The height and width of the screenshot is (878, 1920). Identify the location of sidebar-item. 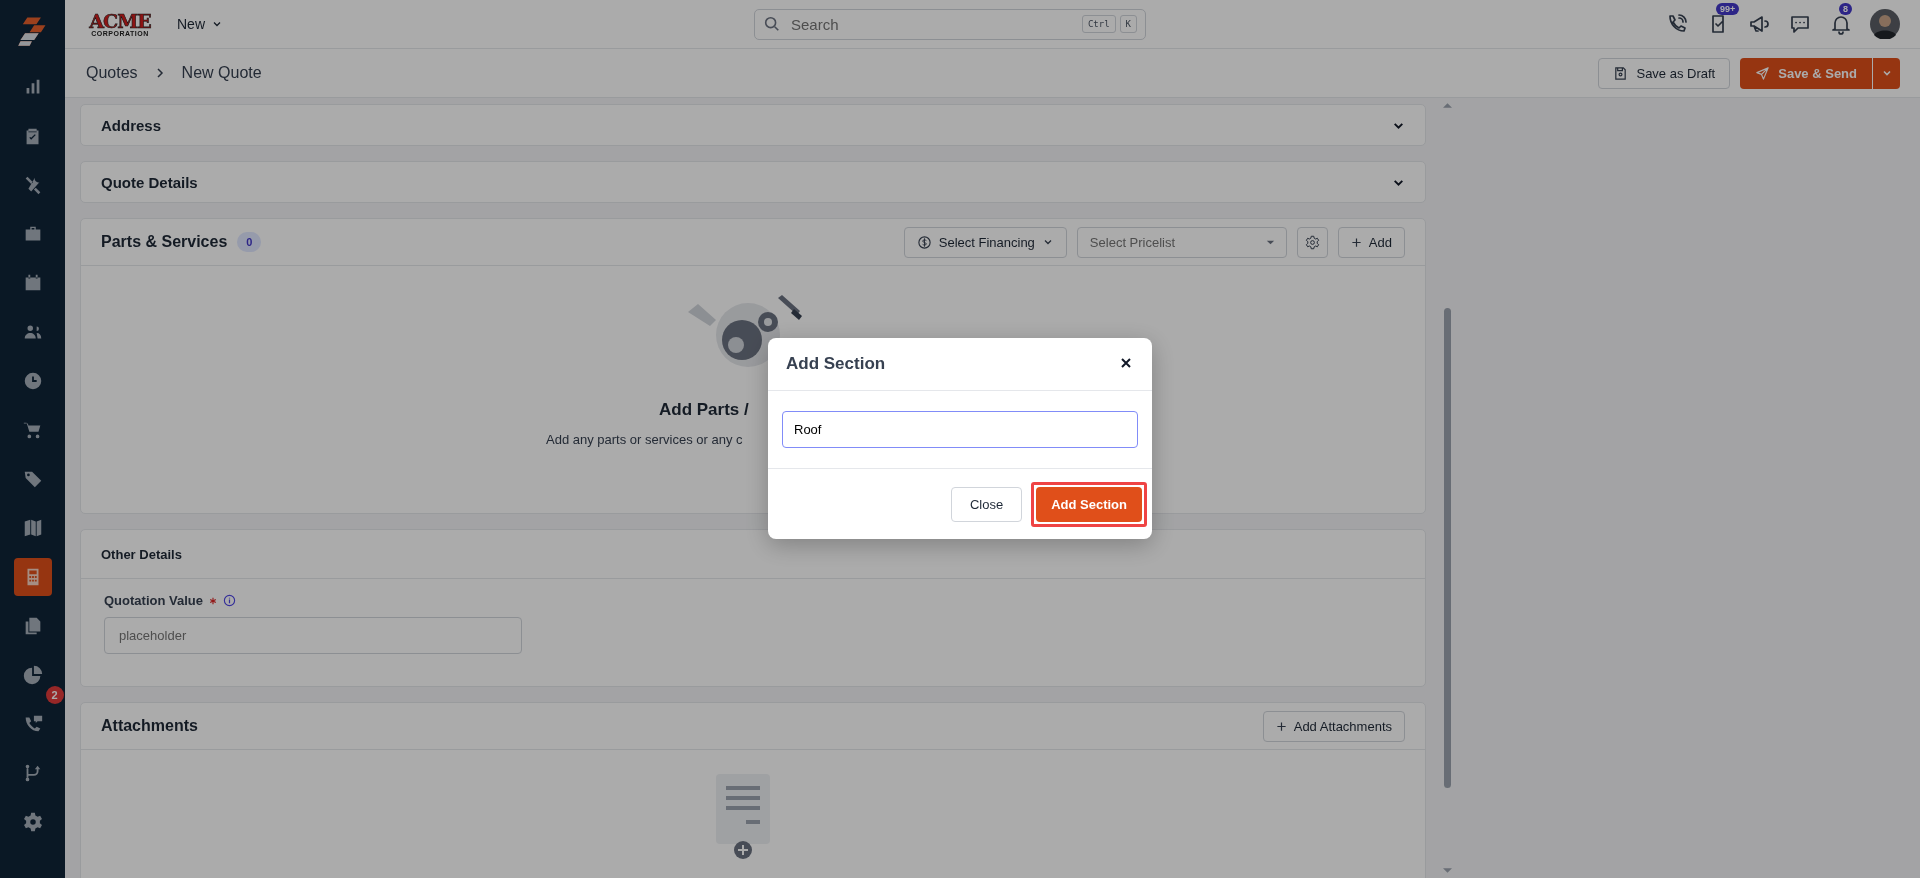
(32, 577).